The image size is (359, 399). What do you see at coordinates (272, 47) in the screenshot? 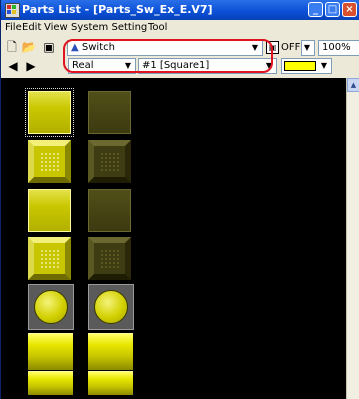
I see `state-toggle-icon: ▣` at bounding box center [272, 47].